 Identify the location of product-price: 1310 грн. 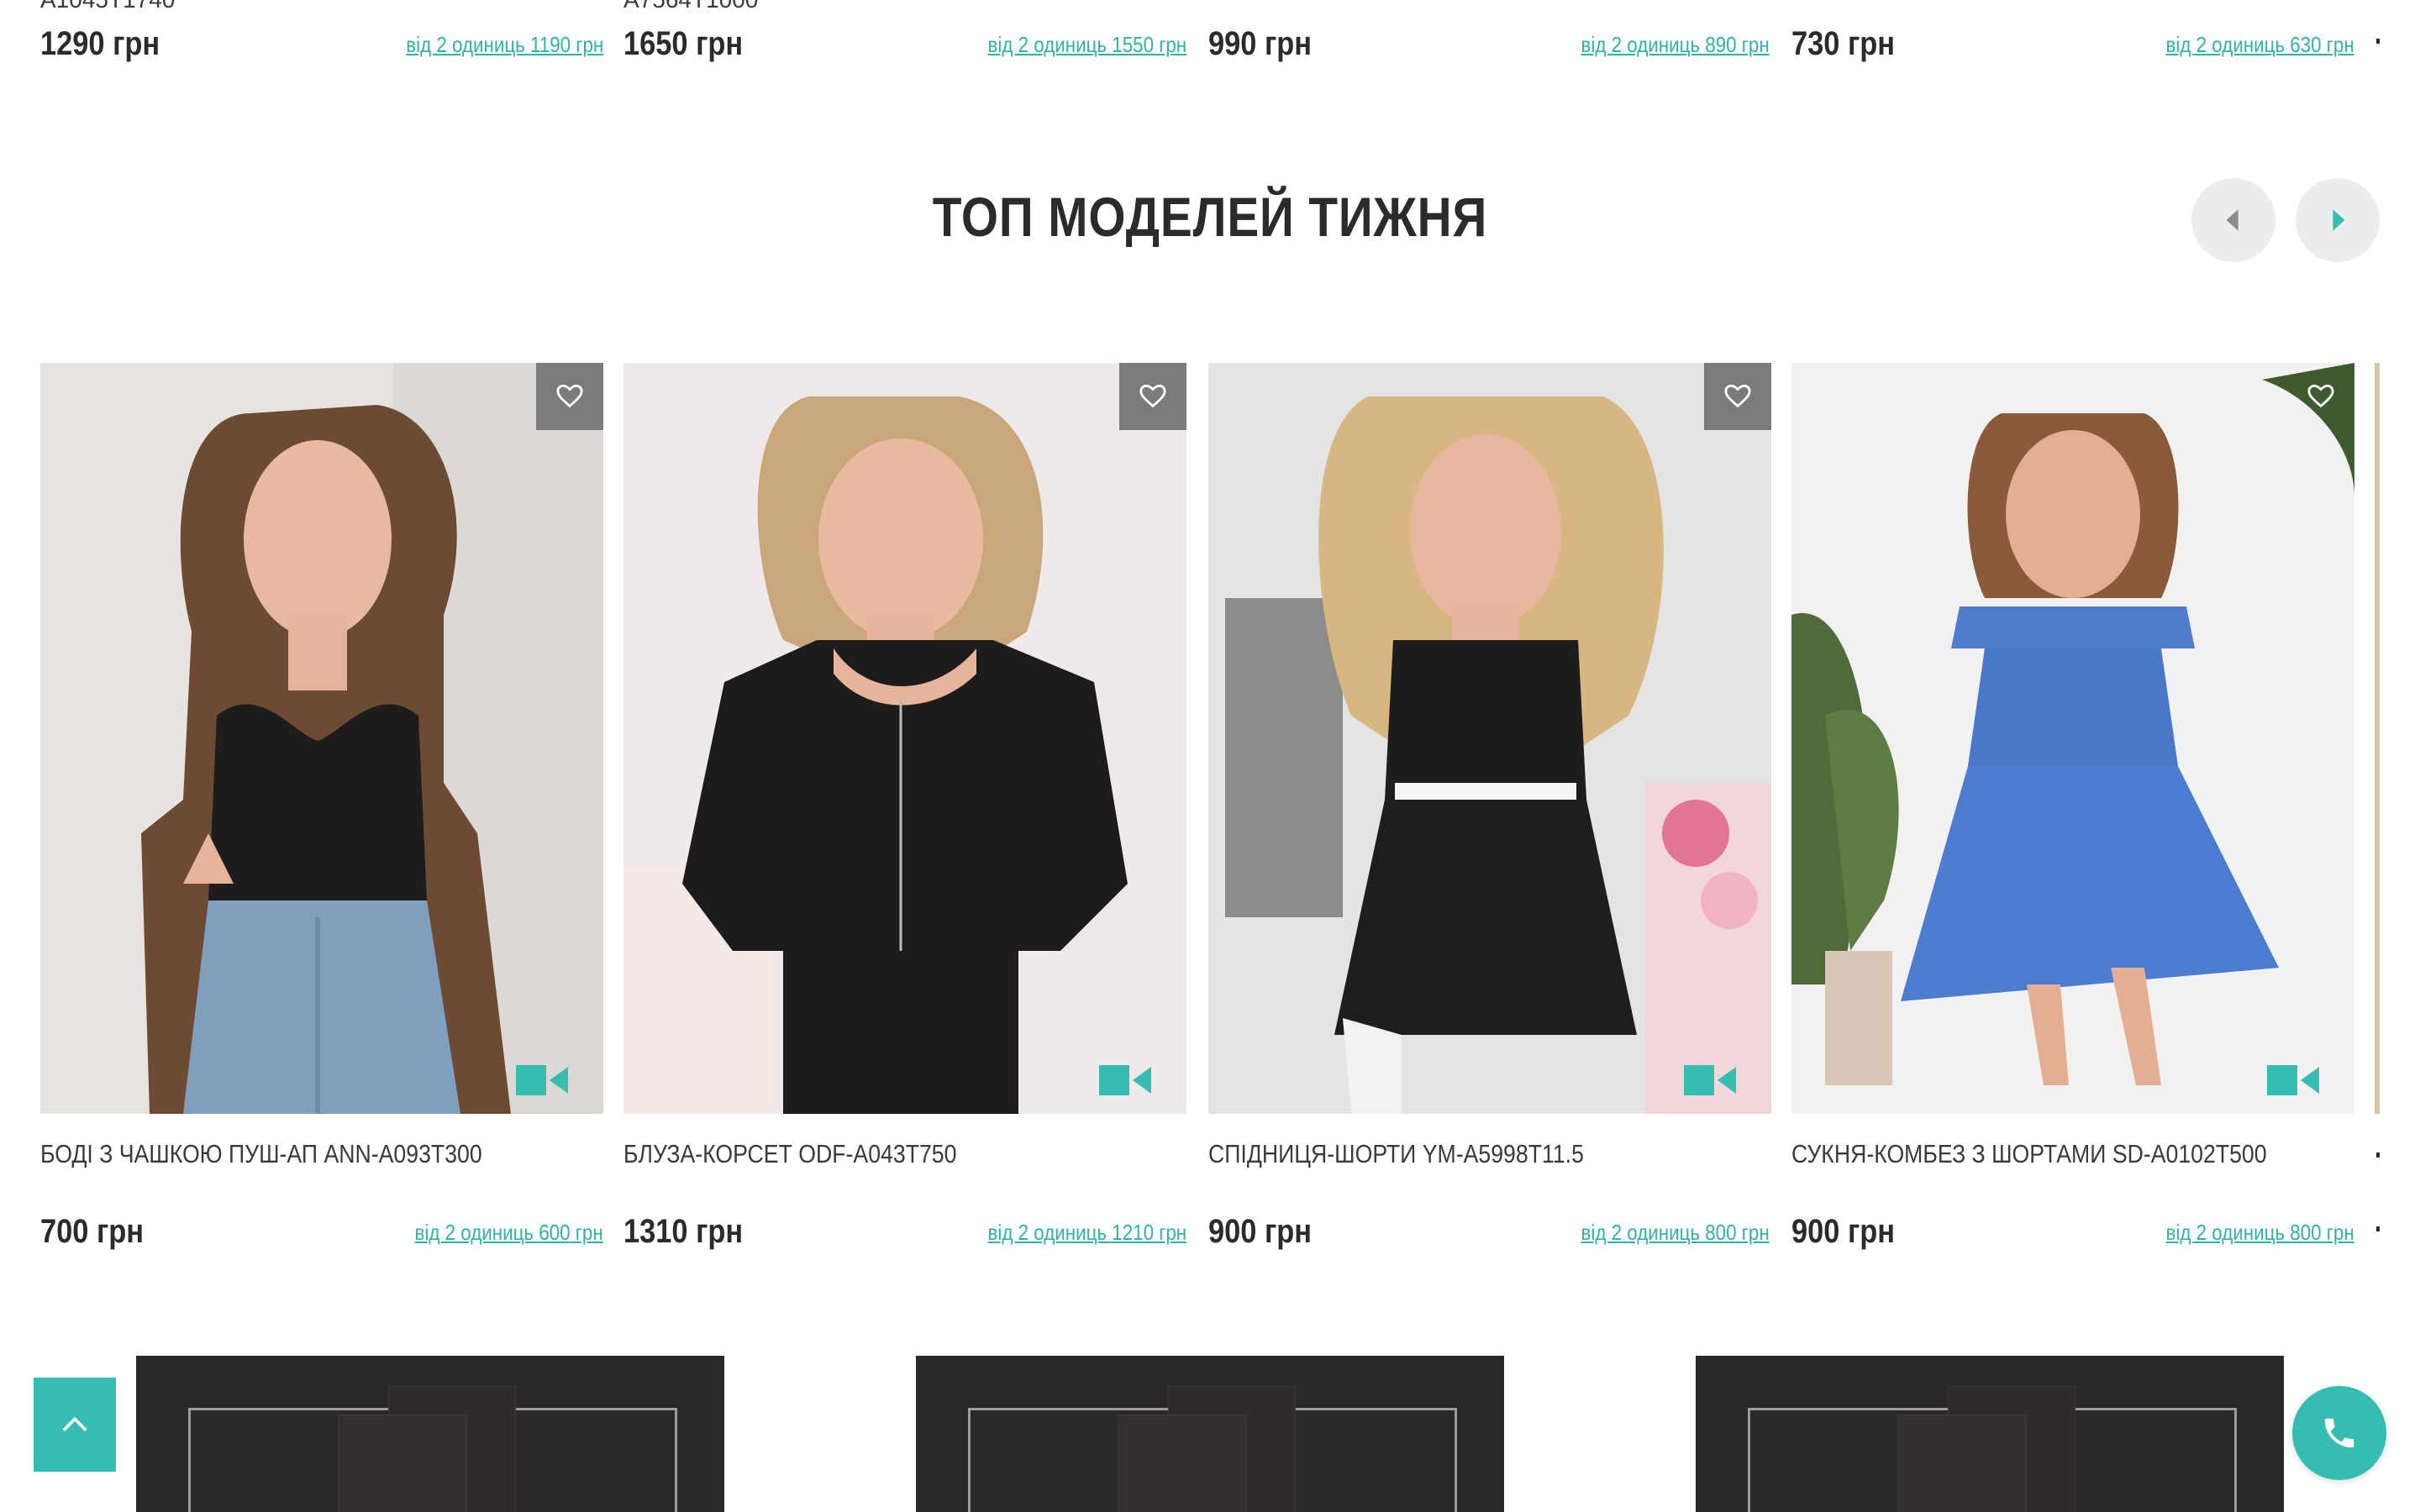
(683, 1231).